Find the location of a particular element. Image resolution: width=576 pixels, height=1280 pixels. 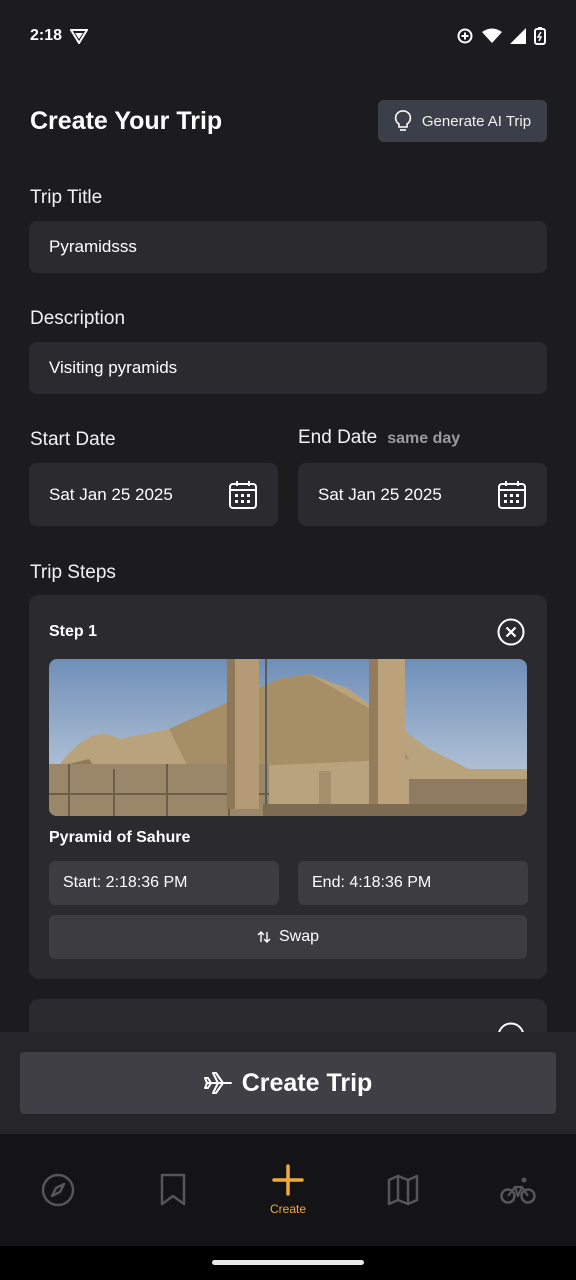

swap-label: Swap is located at coordinates (299, 936).